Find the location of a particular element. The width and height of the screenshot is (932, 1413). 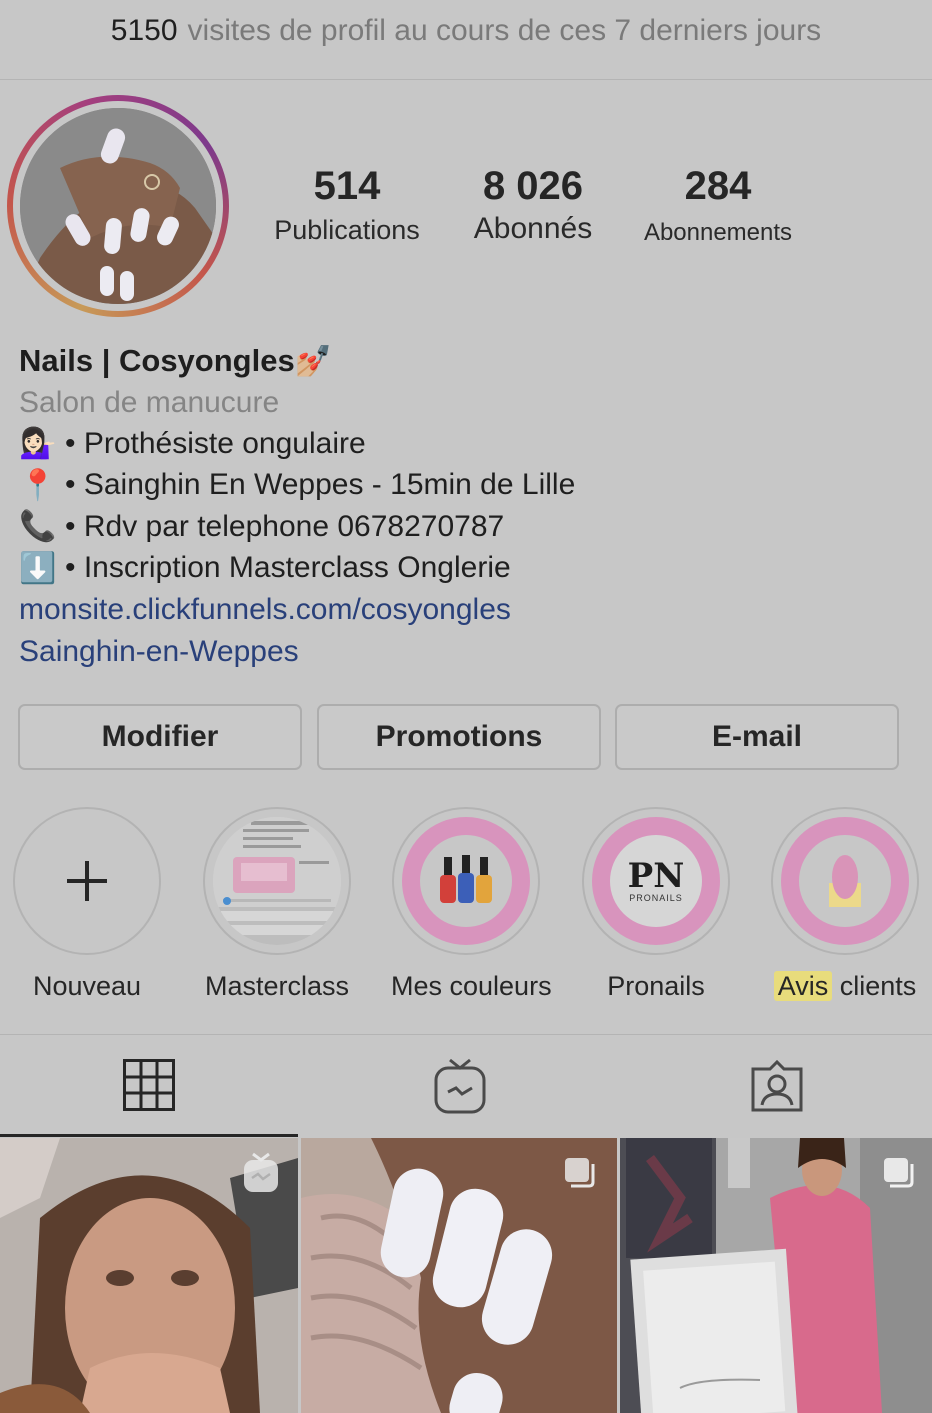

highlight-label-rest: clients is located at coordinates (878, 986).